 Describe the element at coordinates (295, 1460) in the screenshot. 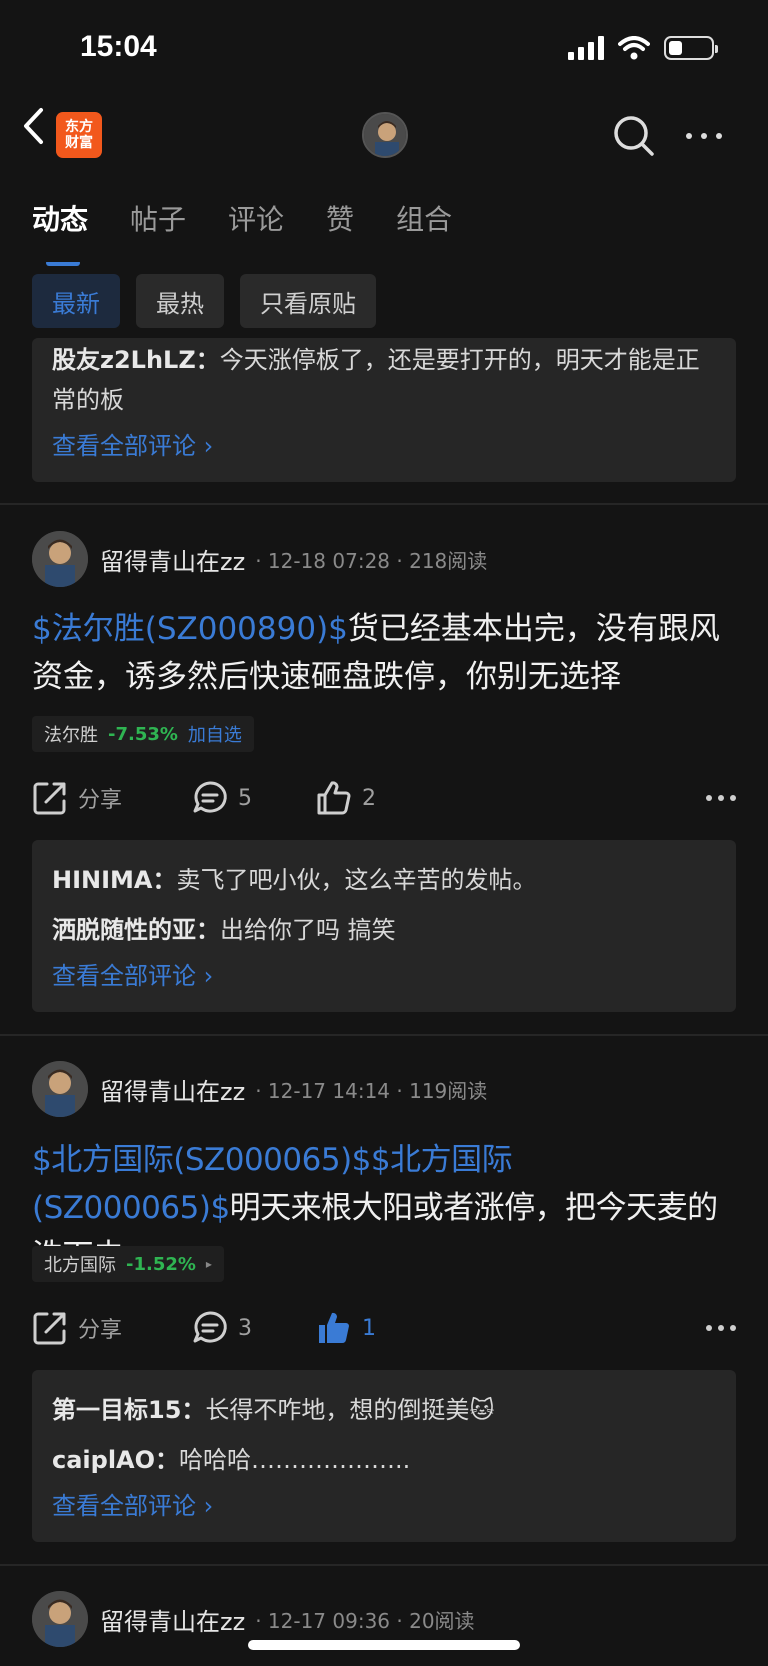

I see `comment-text: 哈哈哈………………..` at that location.